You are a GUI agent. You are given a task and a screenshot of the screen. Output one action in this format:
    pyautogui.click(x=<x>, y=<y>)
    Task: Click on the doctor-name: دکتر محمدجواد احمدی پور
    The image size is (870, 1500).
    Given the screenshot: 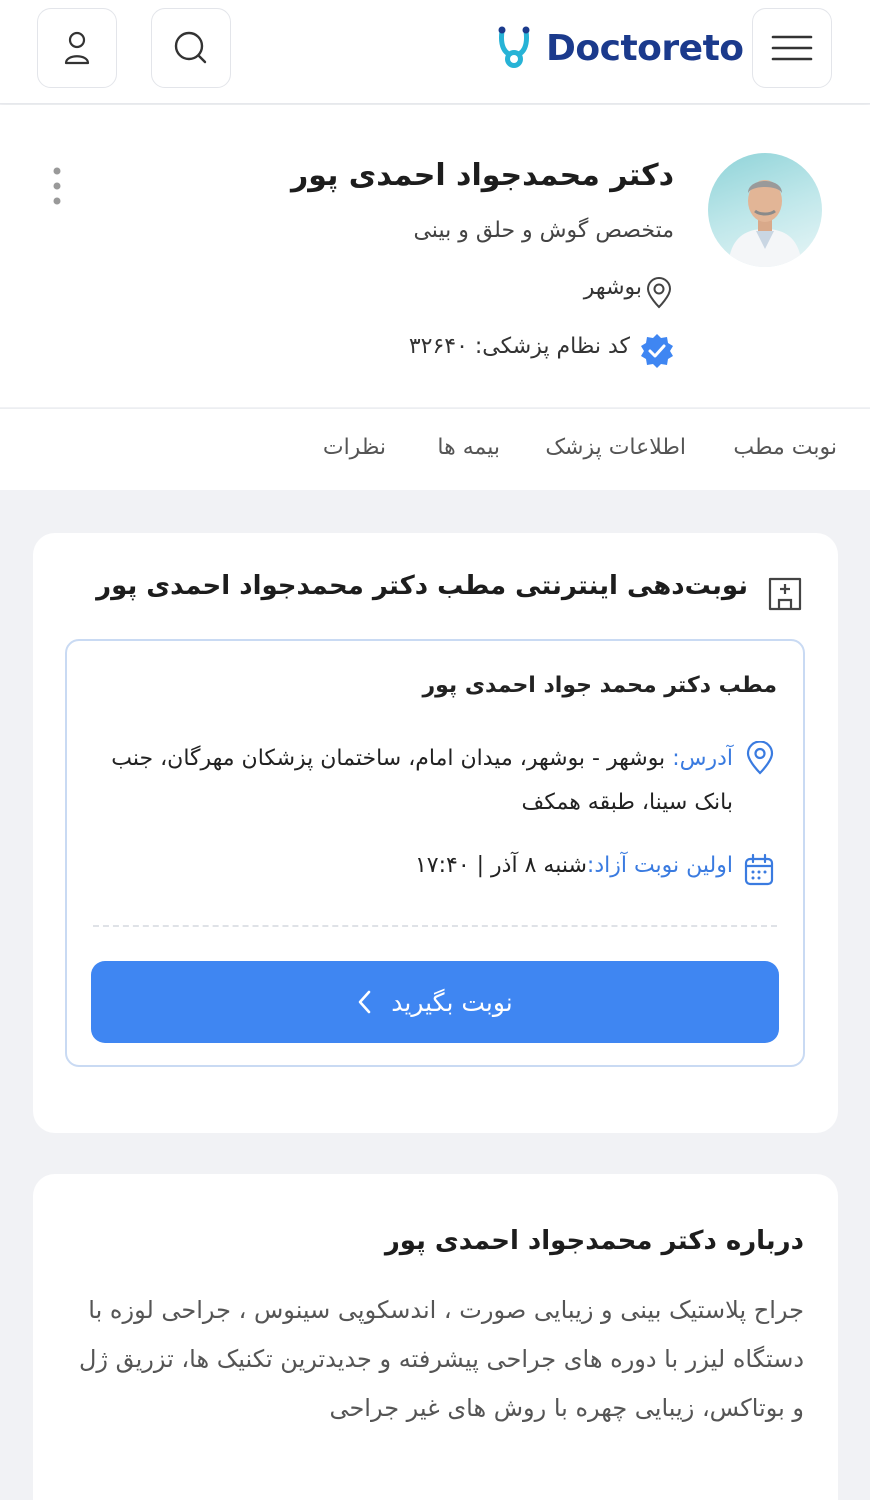 What is the action you would take?
    pyautogui.click(x=482, y=175)
    